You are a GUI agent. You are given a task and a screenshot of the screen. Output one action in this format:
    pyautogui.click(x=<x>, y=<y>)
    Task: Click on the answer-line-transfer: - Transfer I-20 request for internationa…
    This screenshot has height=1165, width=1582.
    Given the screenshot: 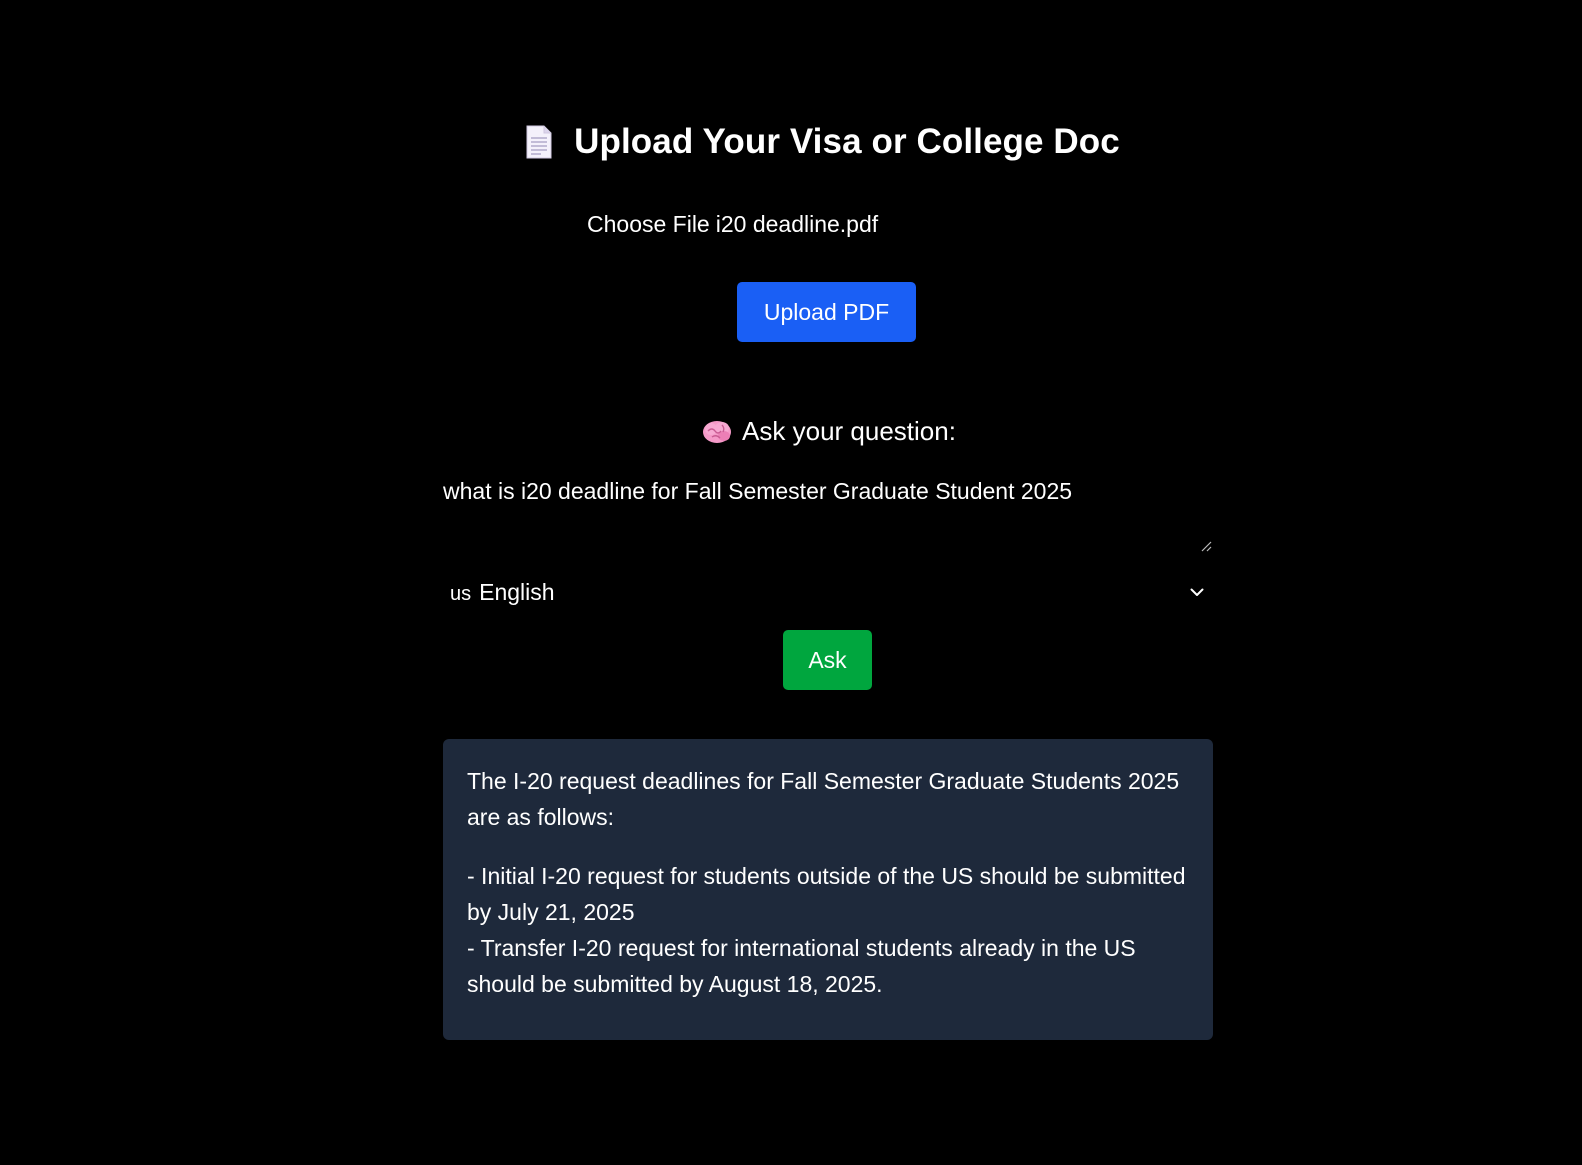 What is the action you would take?
    pyautogui.click(x=801, y=966)
    